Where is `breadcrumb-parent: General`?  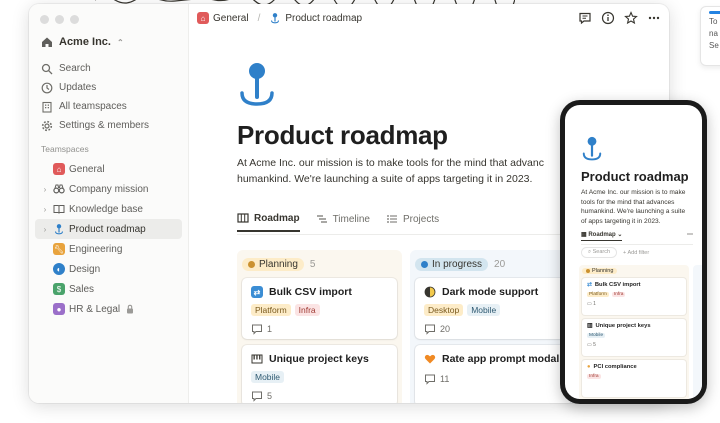
breadcrumb-parent: General is located at coordinates (231, 18).